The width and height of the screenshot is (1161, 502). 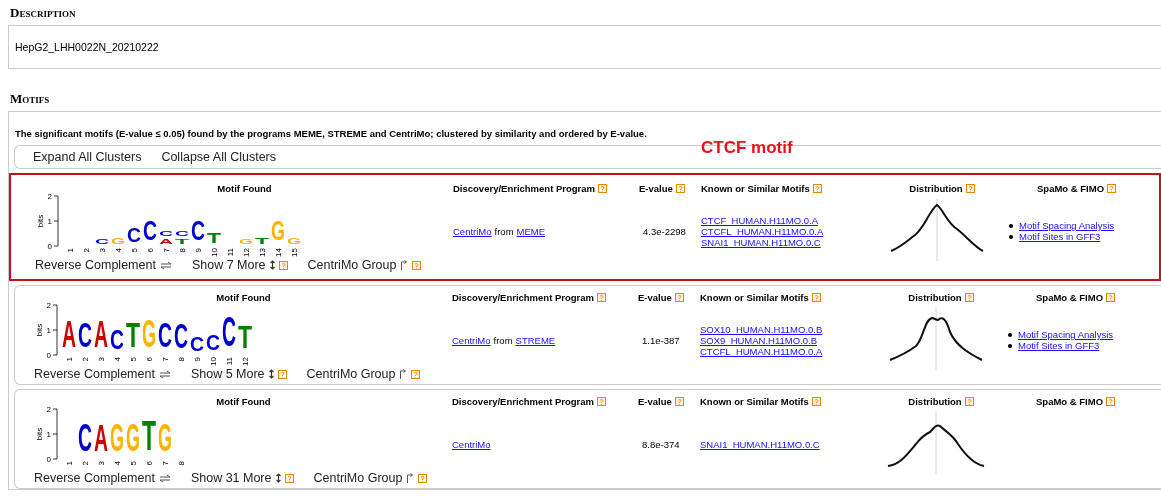 I want to click on toolbar-button: Expand All Clusters, so click(x=87, y=157).